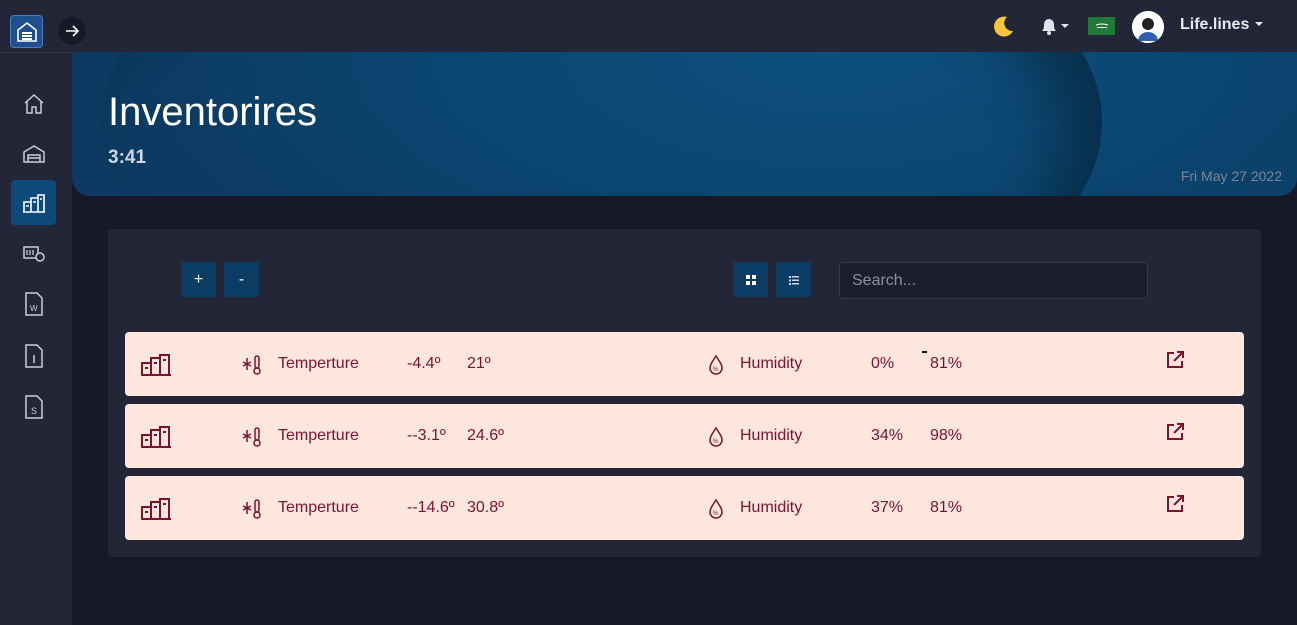 The height and width of the screenshot is (625, 1297). I want to click on sidebar-item-info-document, so click(33, 355).